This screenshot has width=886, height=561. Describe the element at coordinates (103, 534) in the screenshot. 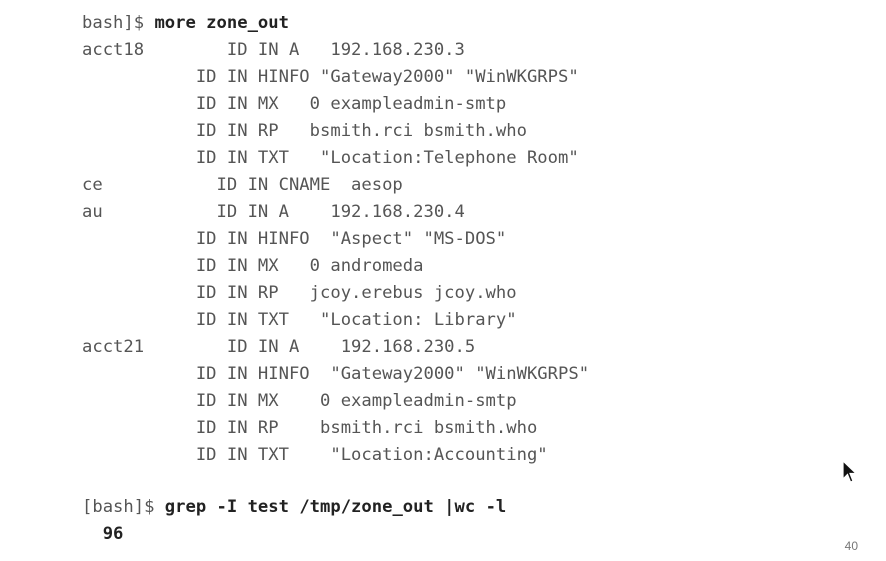

I see `command-result: 96` at that location.